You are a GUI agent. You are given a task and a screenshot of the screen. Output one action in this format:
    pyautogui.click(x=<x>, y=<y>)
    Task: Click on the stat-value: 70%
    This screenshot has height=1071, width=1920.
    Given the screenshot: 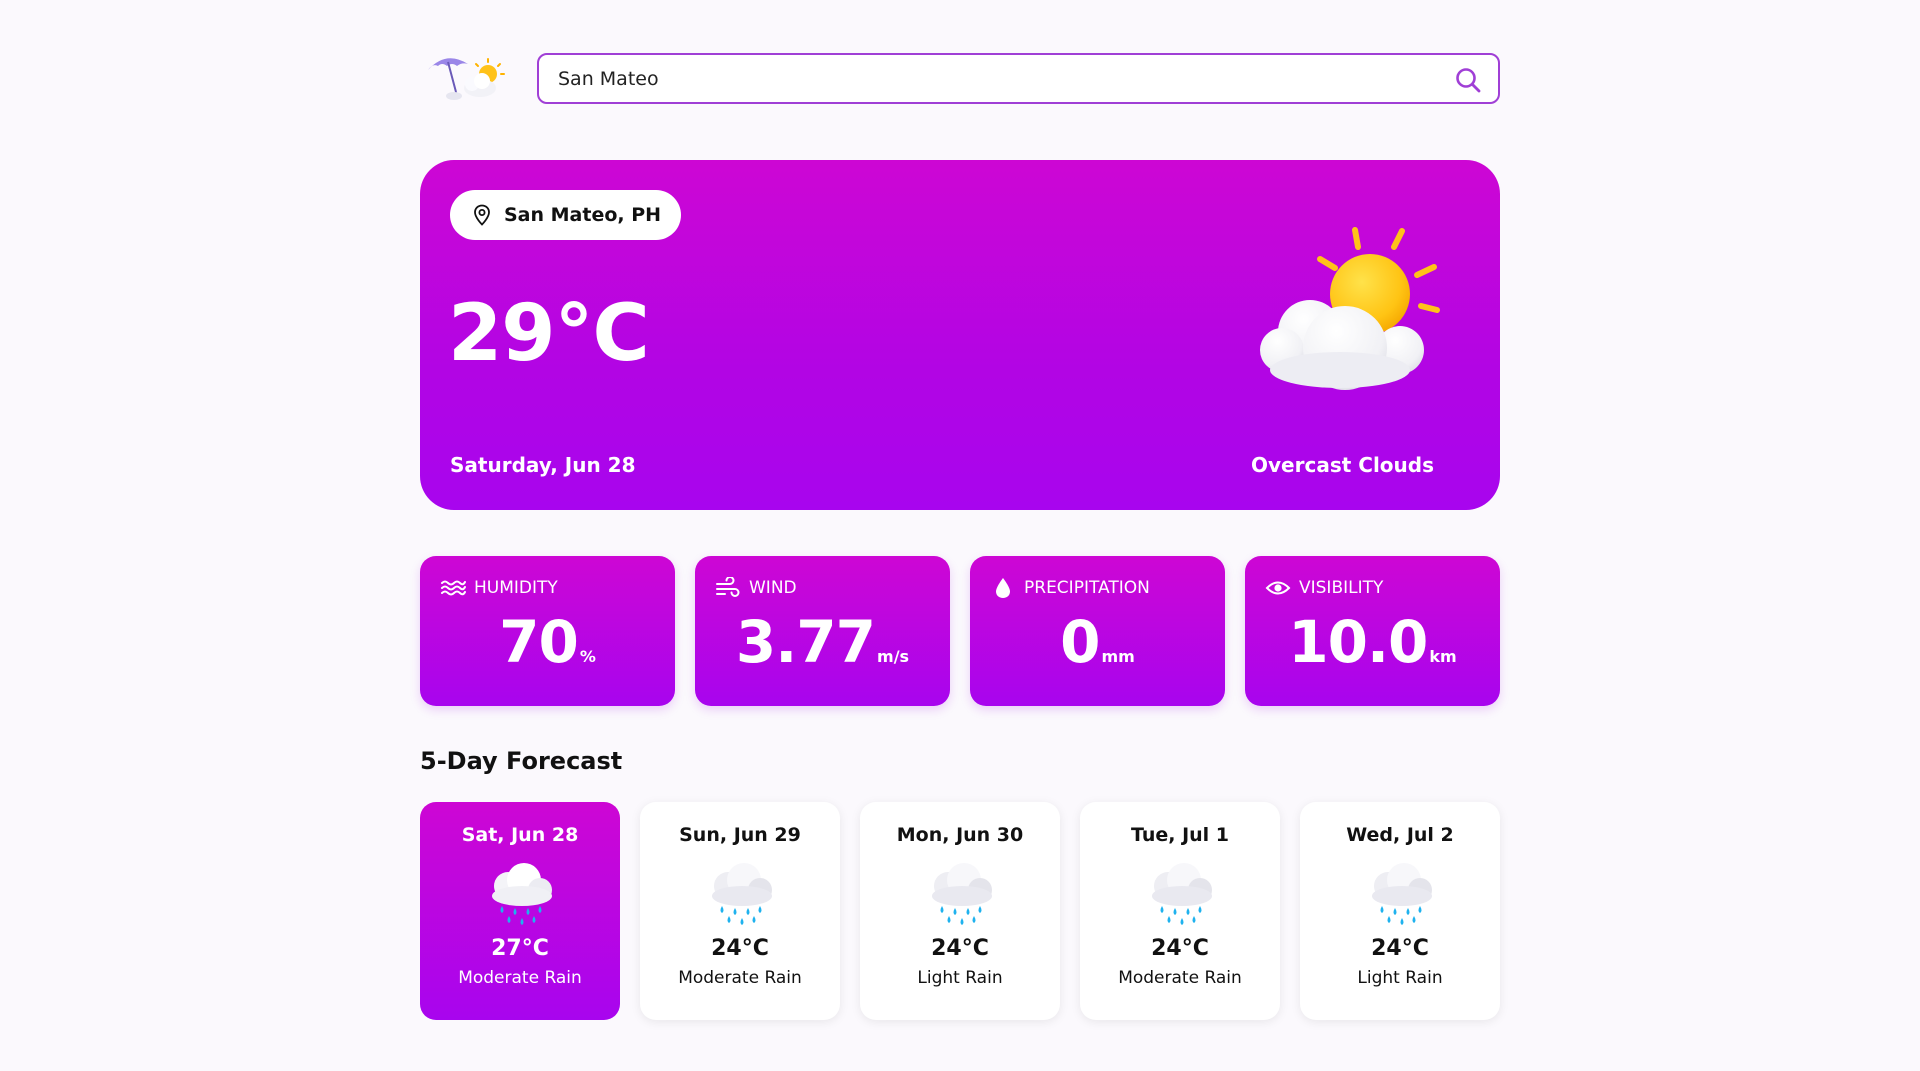 What is the action you would take?
    pyautogui.click(x=547, y=642)
    